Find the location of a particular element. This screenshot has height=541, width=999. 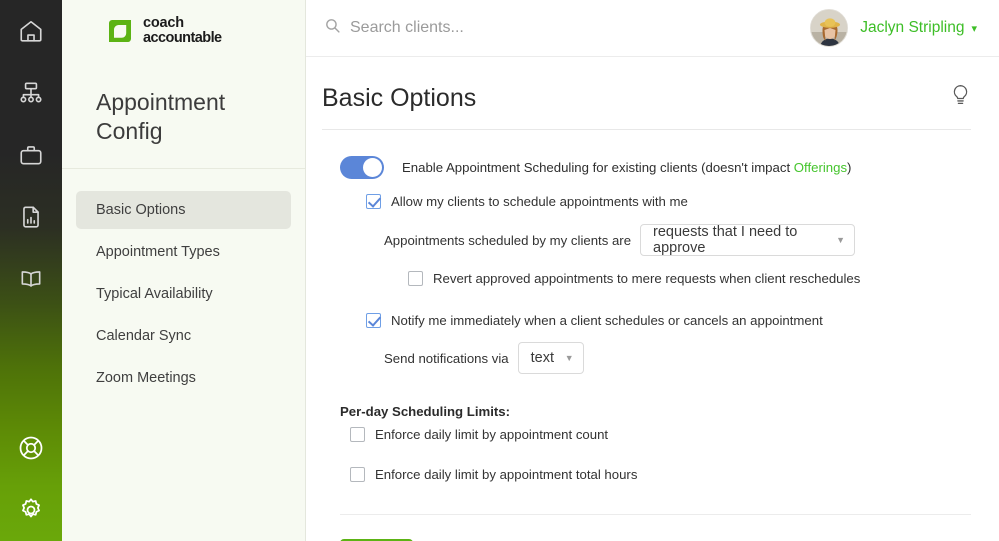

per-day-heading: Per-day Scheduling Limits: is located at coordinates (425, 411).